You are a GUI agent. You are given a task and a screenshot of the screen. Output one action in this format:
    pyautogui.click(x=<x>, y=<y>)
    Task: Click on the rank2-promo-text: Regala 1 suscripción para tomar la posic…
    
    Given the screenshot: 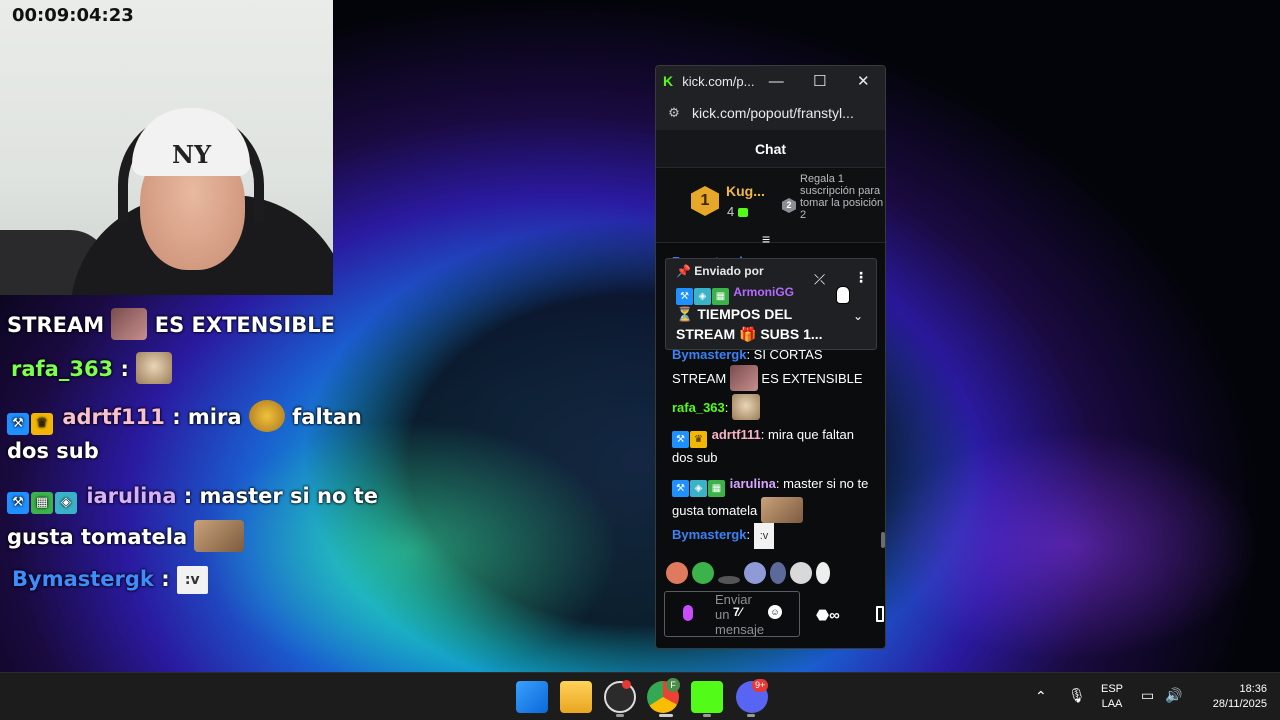 What is the action you would take?
    pyautogui.click(x=842, y=197)
    